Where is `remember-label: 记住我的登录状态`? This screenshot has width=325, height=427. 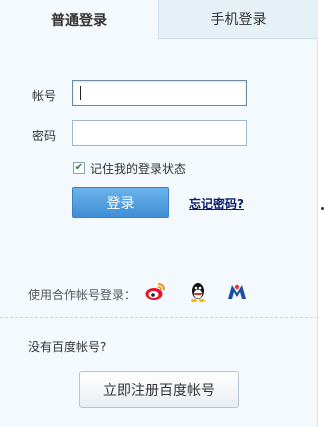
remember-label: 记住我的登录状态 is located at coordinates (138, 169).